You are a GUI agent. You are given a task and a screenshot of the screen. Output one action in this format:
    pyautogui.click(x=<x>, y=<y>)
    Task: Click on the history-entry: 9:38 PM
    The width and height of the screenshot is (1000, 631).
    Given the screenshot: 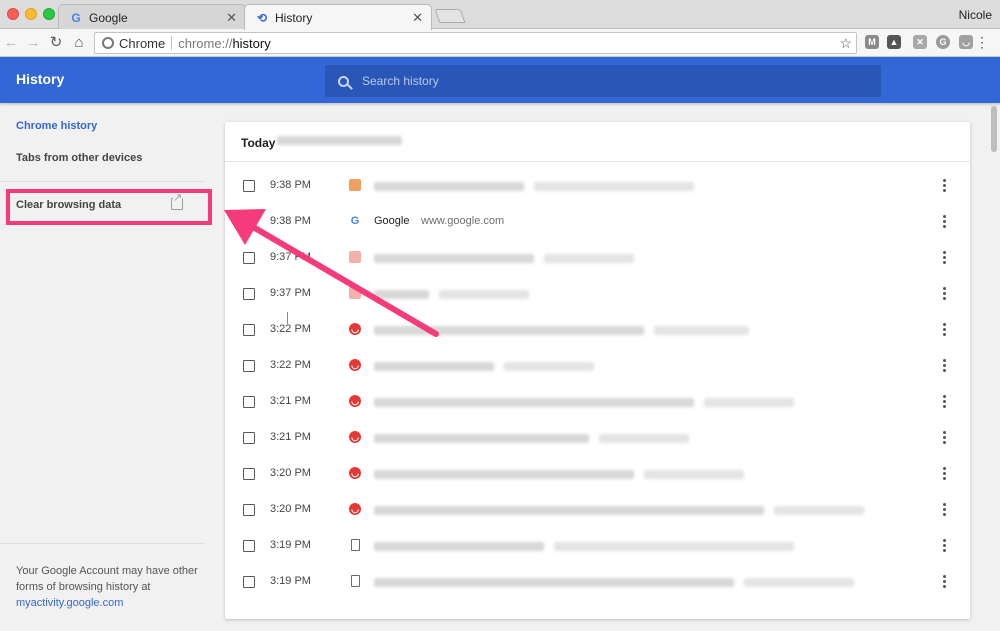 What is the action you would take?
    pyautogui.click(x=597, y=187)
    